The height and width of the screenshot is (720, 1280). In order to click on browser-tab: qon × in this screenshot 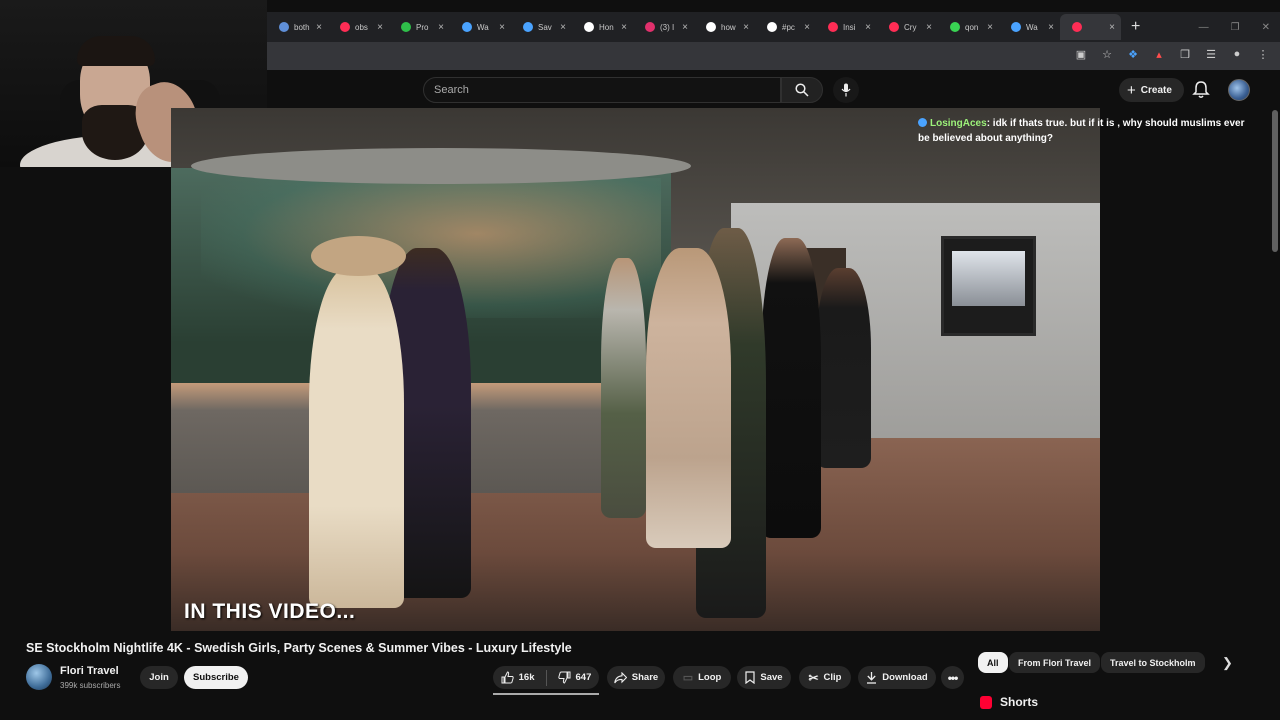, I will do `click(968, 27)`.